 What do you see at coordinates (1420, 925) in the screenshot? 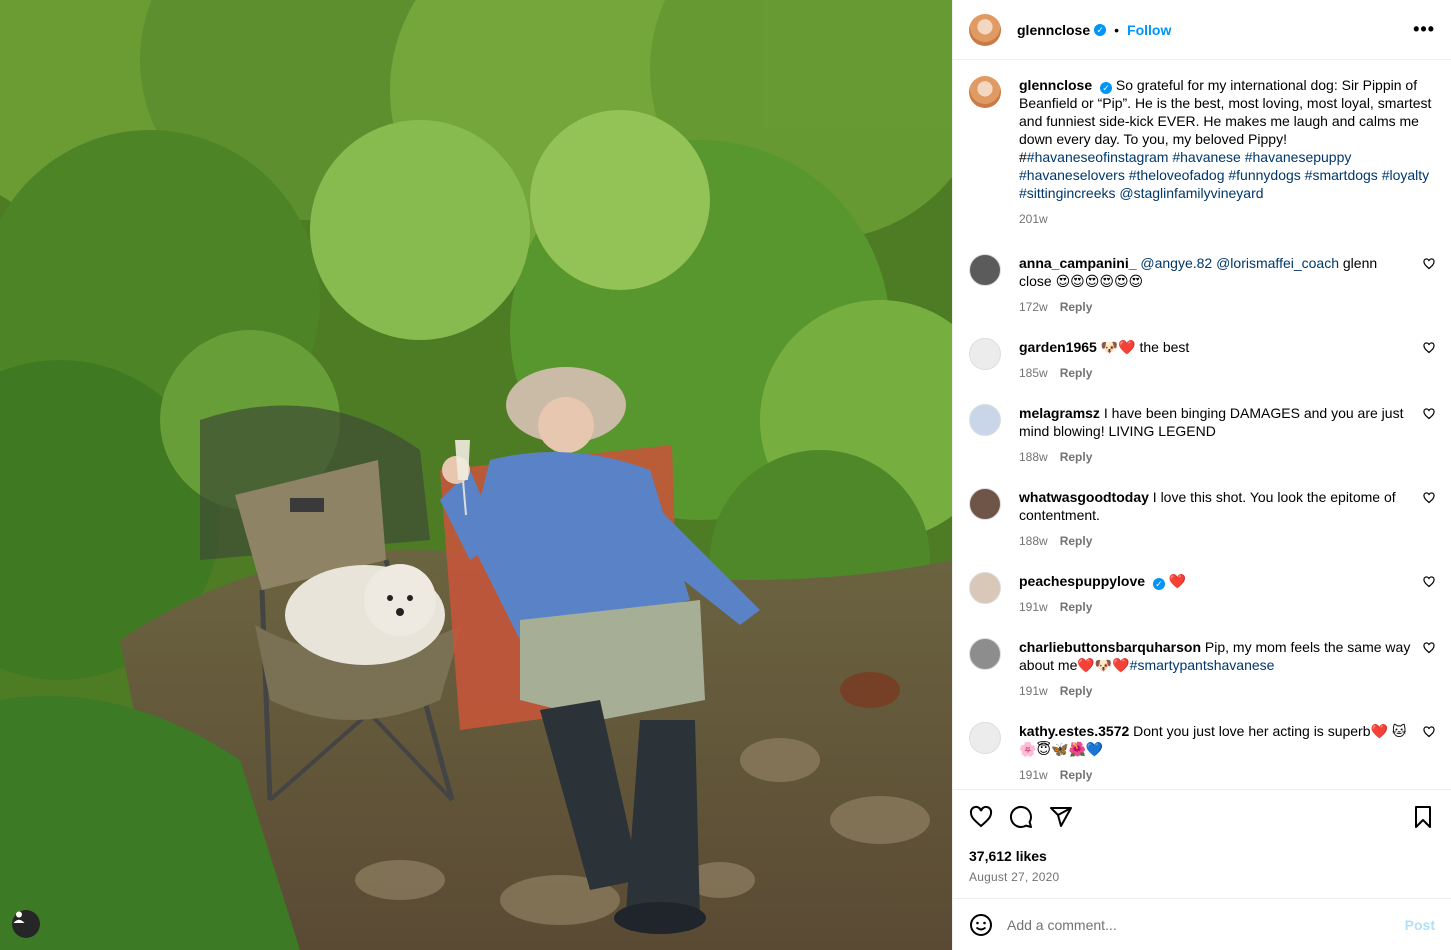
I see `post-comment-button: Post` at bounding box center [1420, 925].